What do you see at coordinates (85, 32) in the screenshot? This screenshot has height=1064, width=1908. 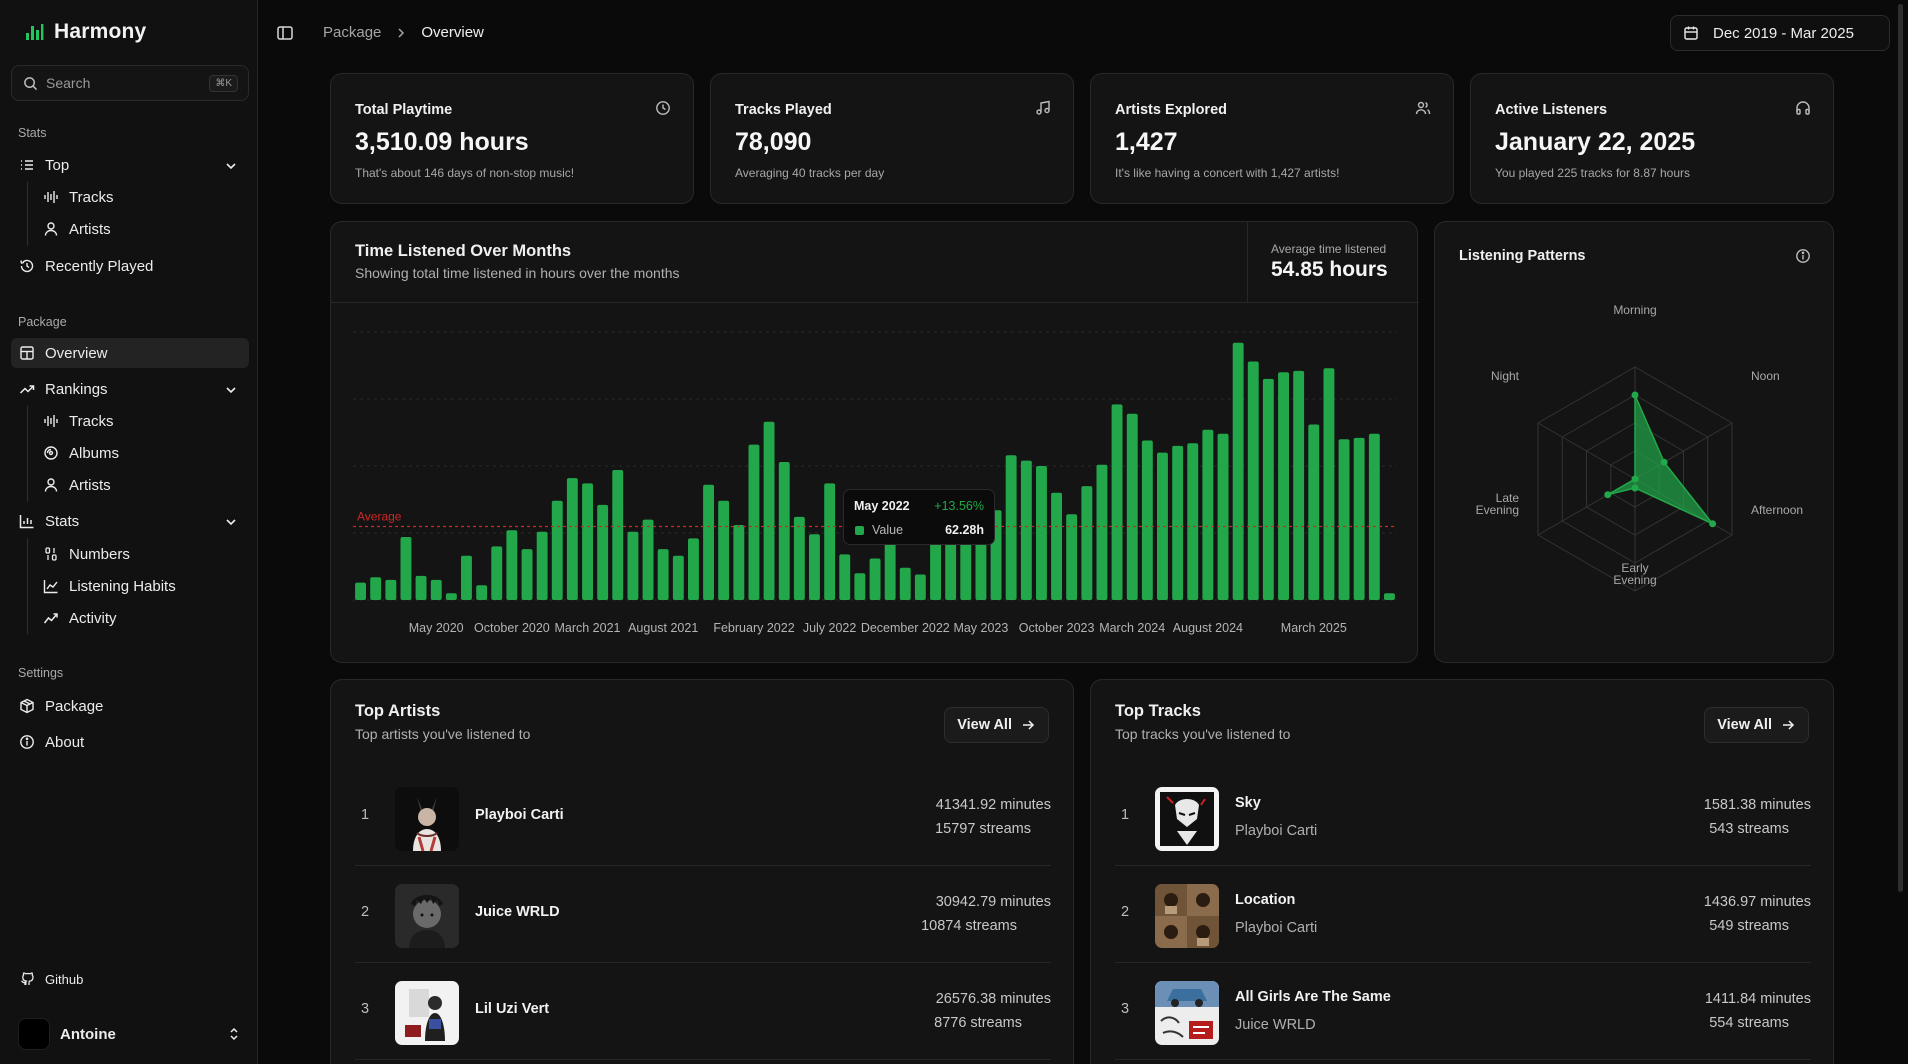 I see `brand: Harmony` at bounding box center [85, 32].